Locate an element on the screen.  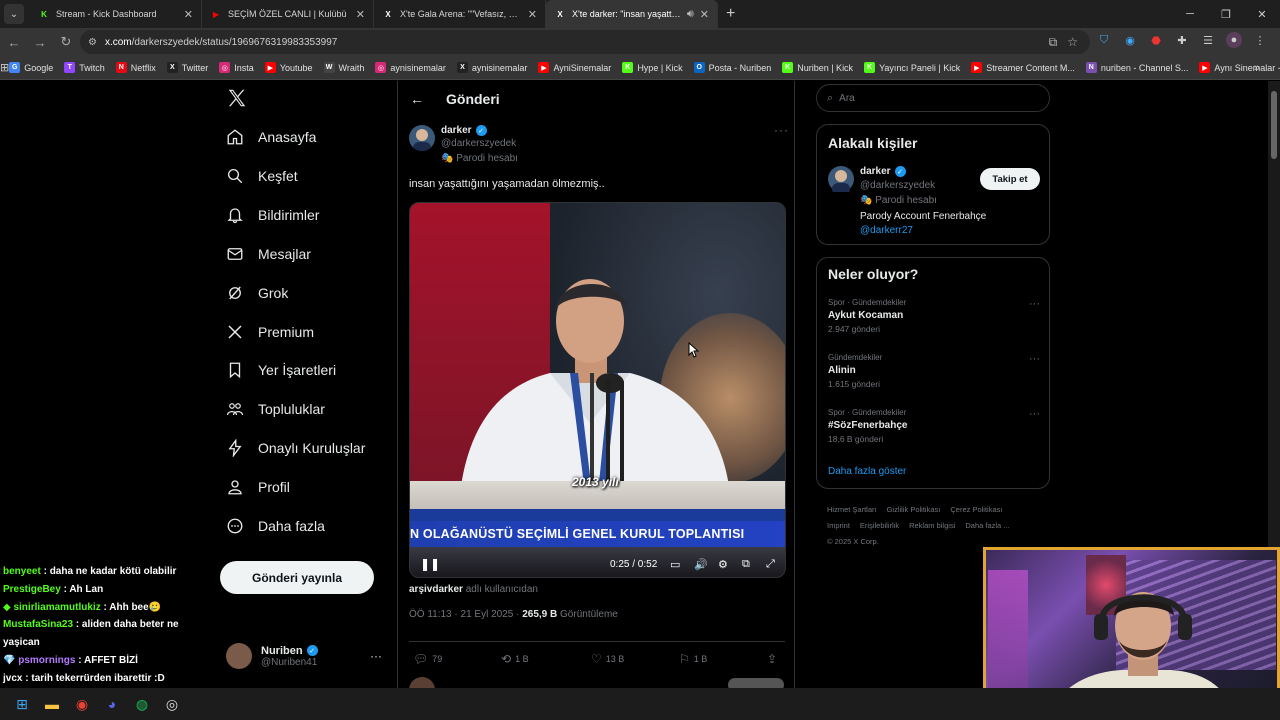
like-button: ♡ 13 B is located at coordinates (607, 659).